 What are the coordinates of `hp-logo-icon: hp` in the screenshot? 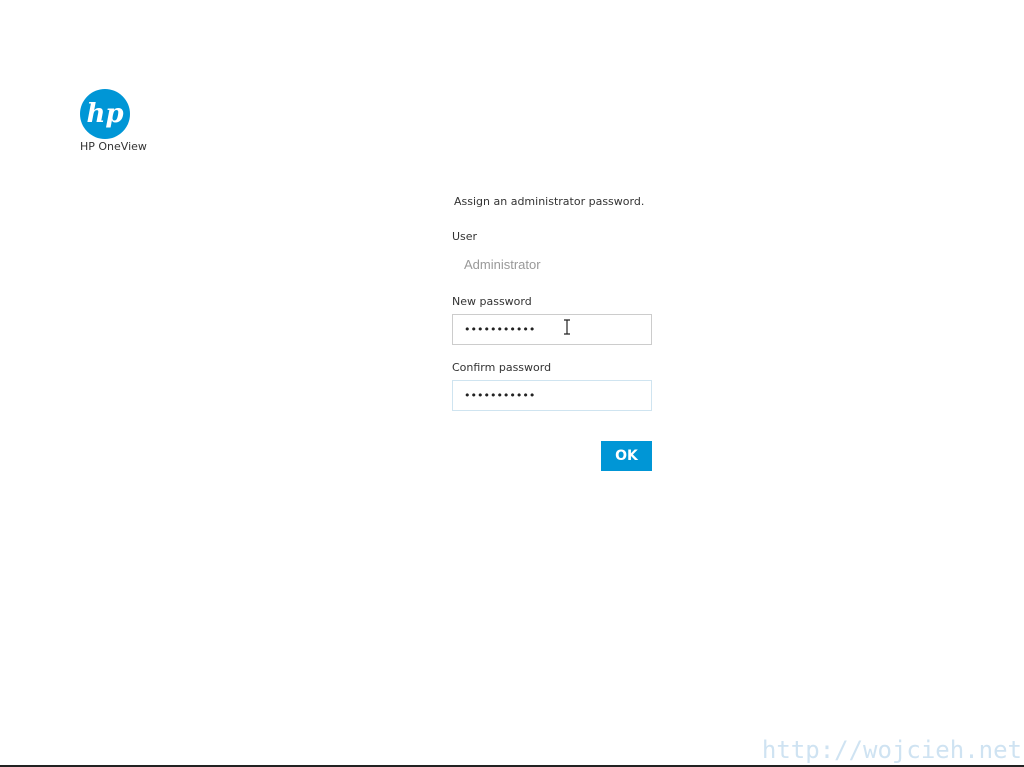 It's located at (105, 114).